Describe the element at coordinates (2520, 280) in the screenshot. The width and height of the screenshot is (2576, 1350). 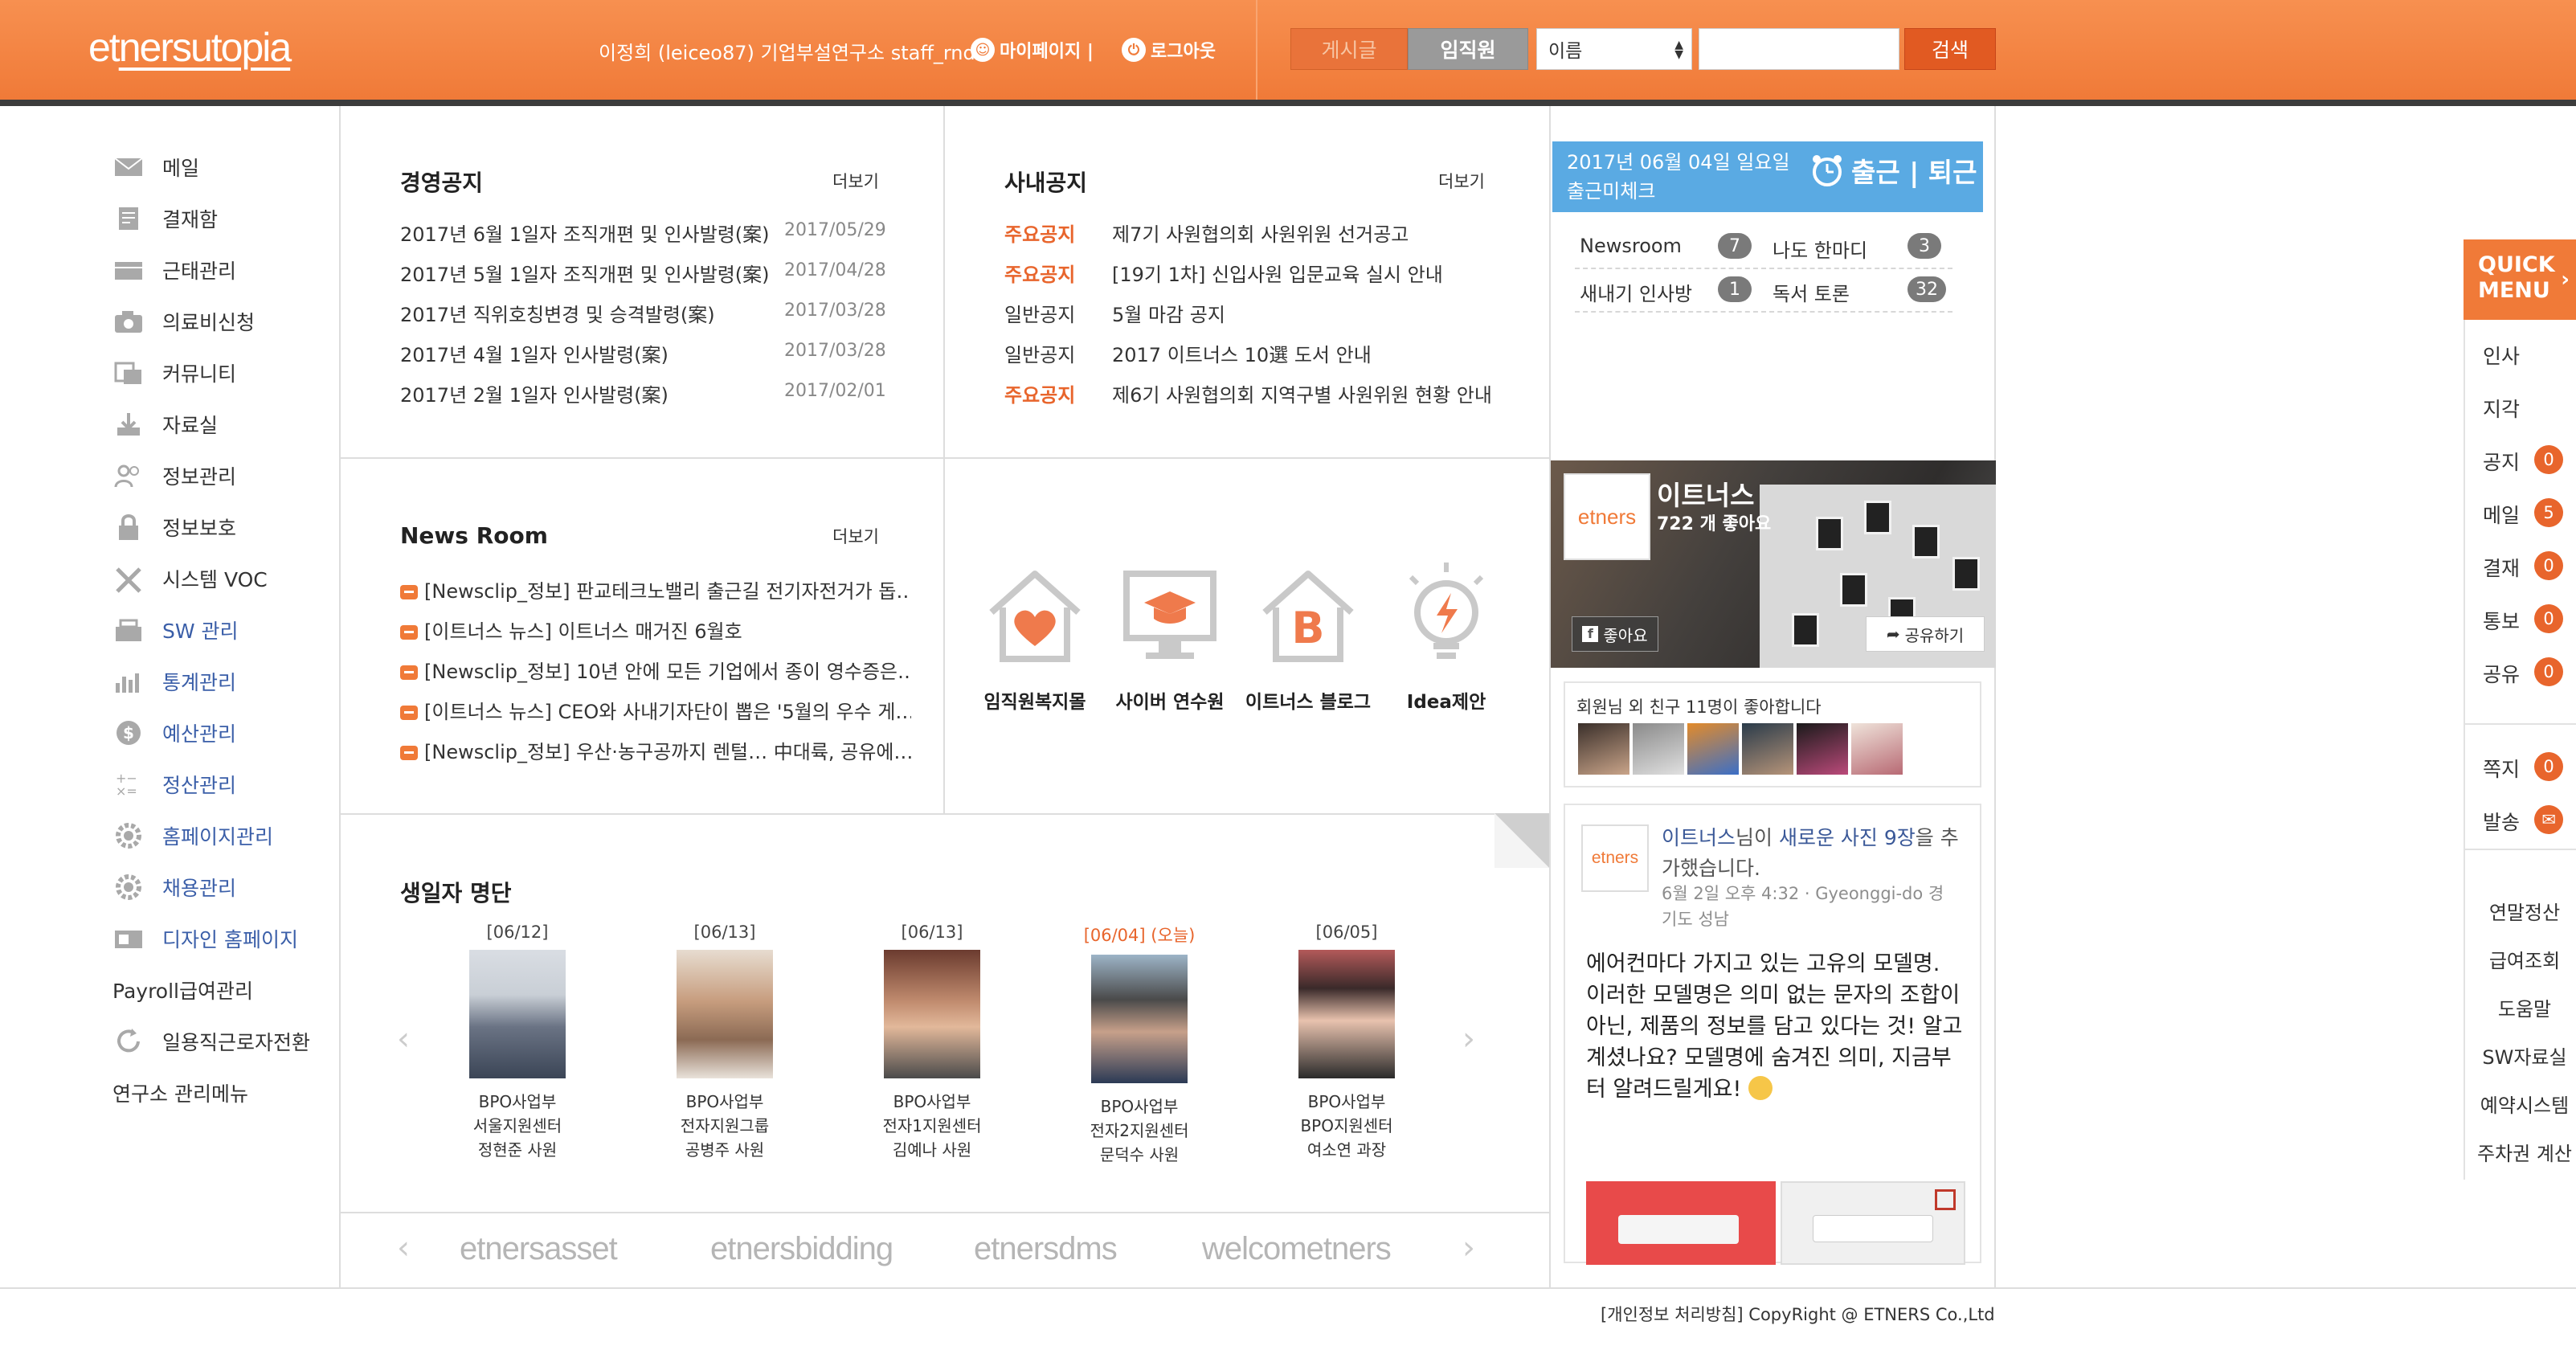
I see `quick-menu-header: QUICK MENU ›` at that location.